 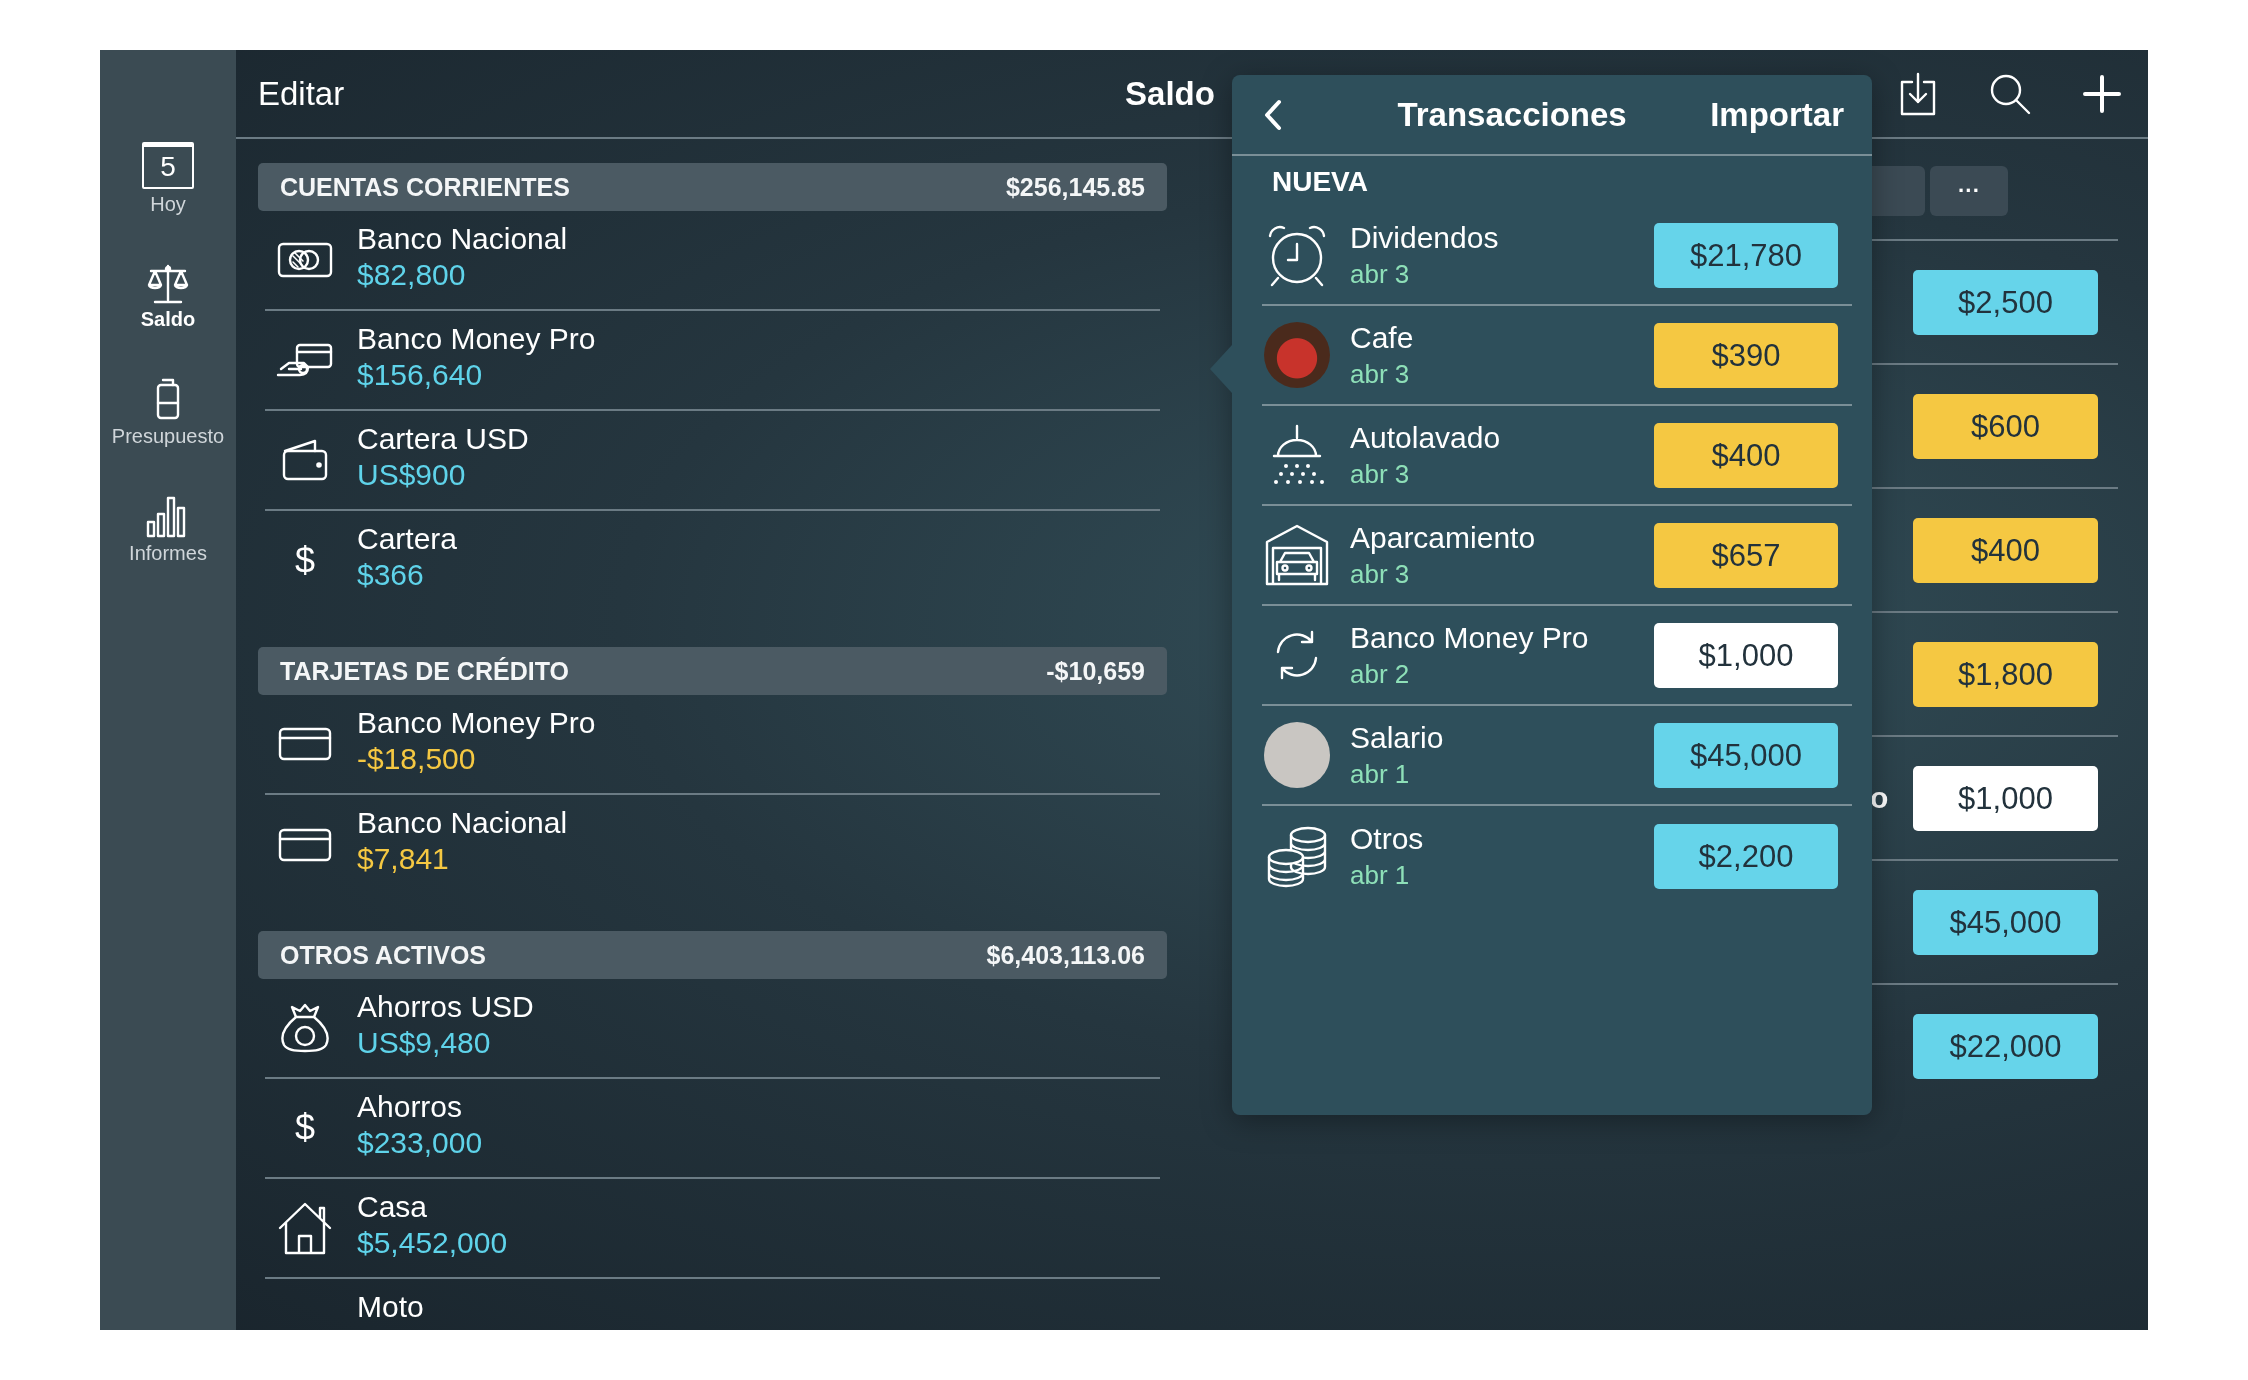 What do you see at coordinates (425, 187) in the screenshot?
I see `section-title: CUENTAS CORRIENTES` at bounding box center [425, 187].